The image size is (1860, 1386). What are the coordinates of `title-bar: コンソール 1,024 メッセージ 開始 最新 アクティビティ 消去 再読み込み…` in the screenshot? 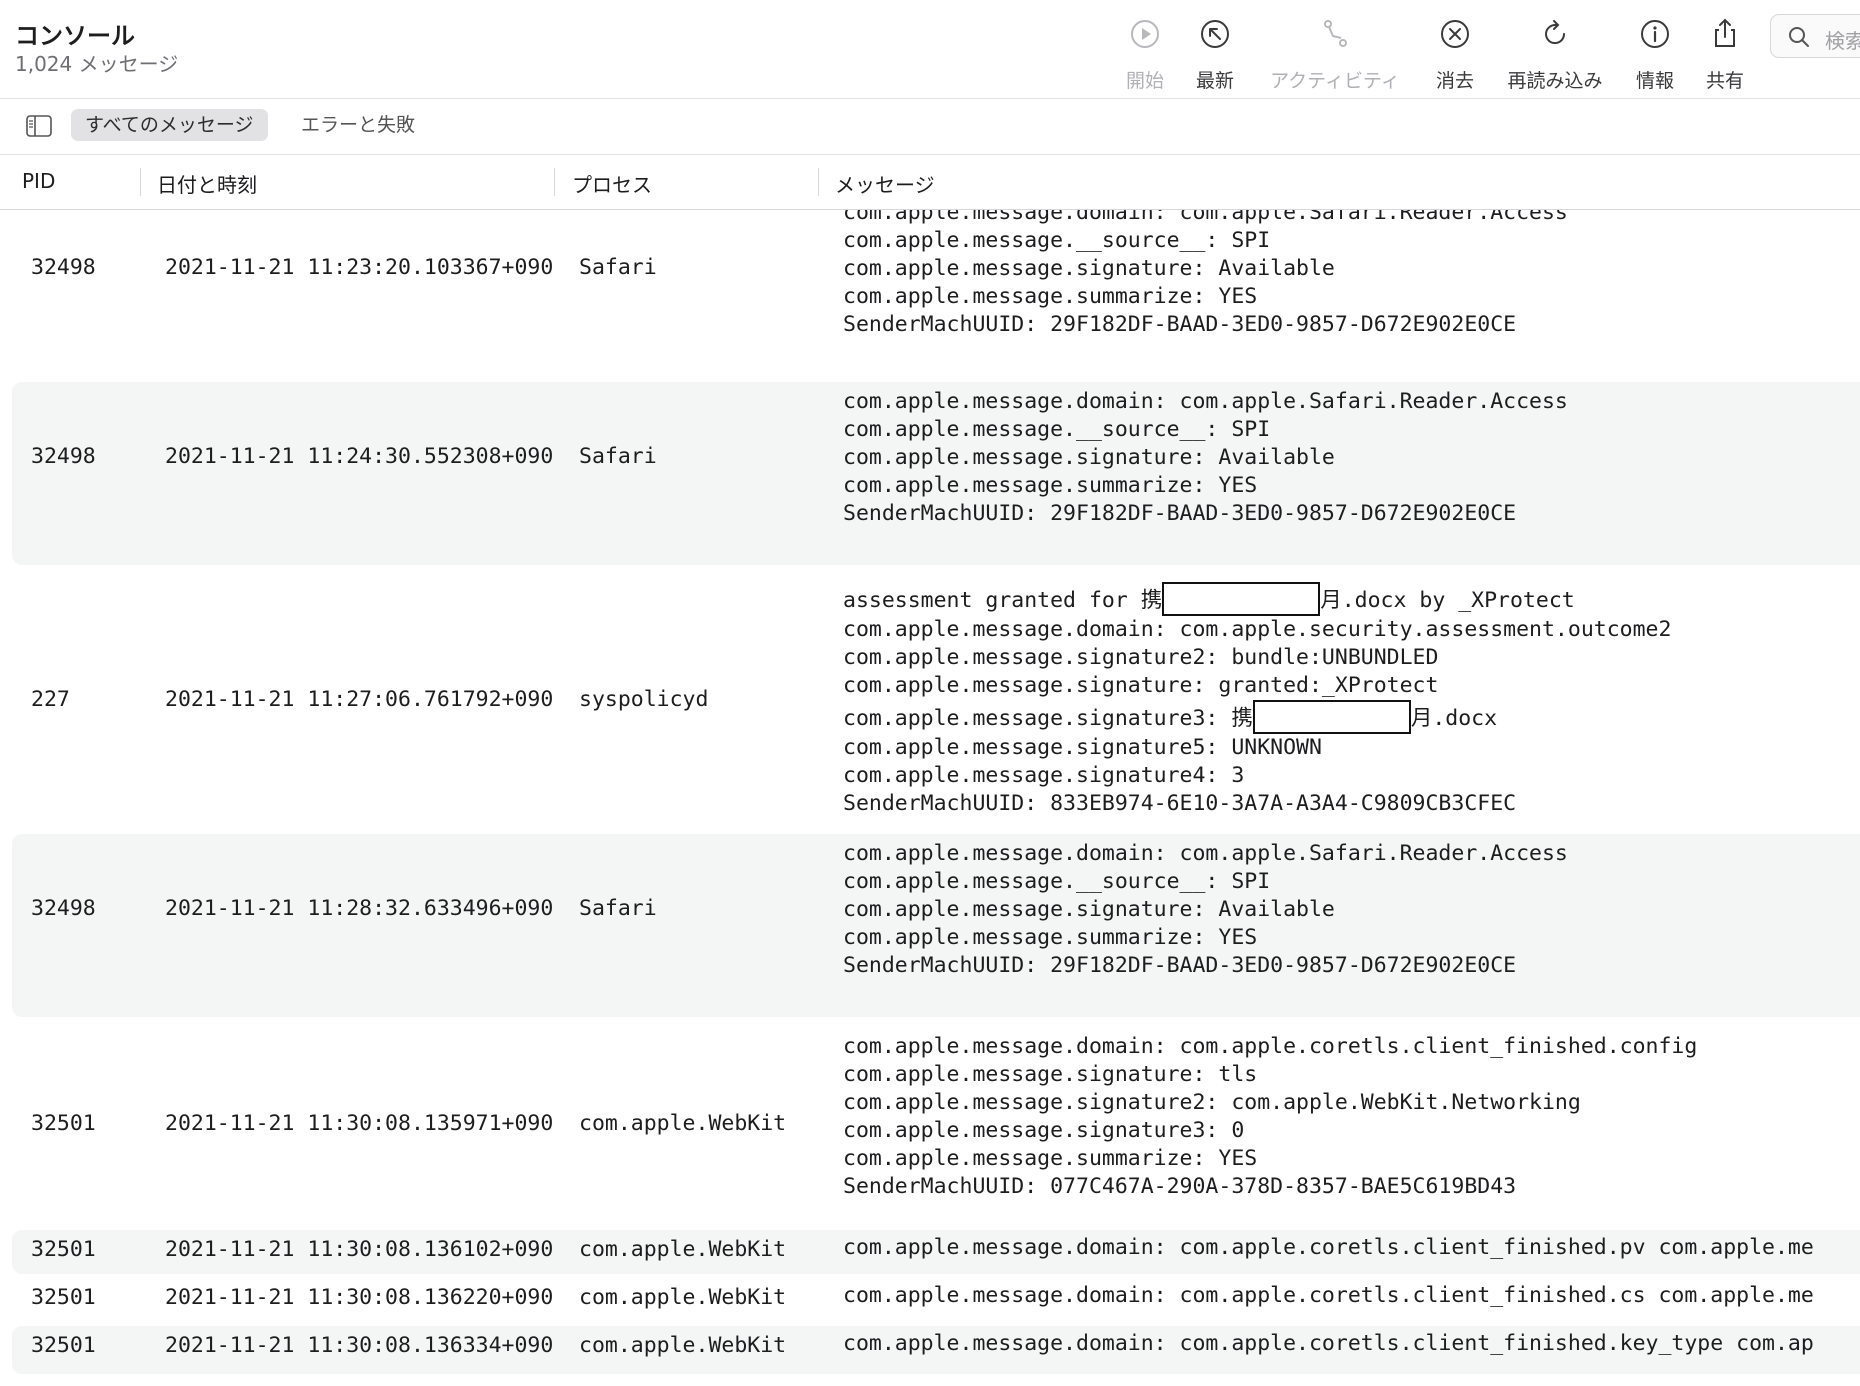 It's located at (930, 49).